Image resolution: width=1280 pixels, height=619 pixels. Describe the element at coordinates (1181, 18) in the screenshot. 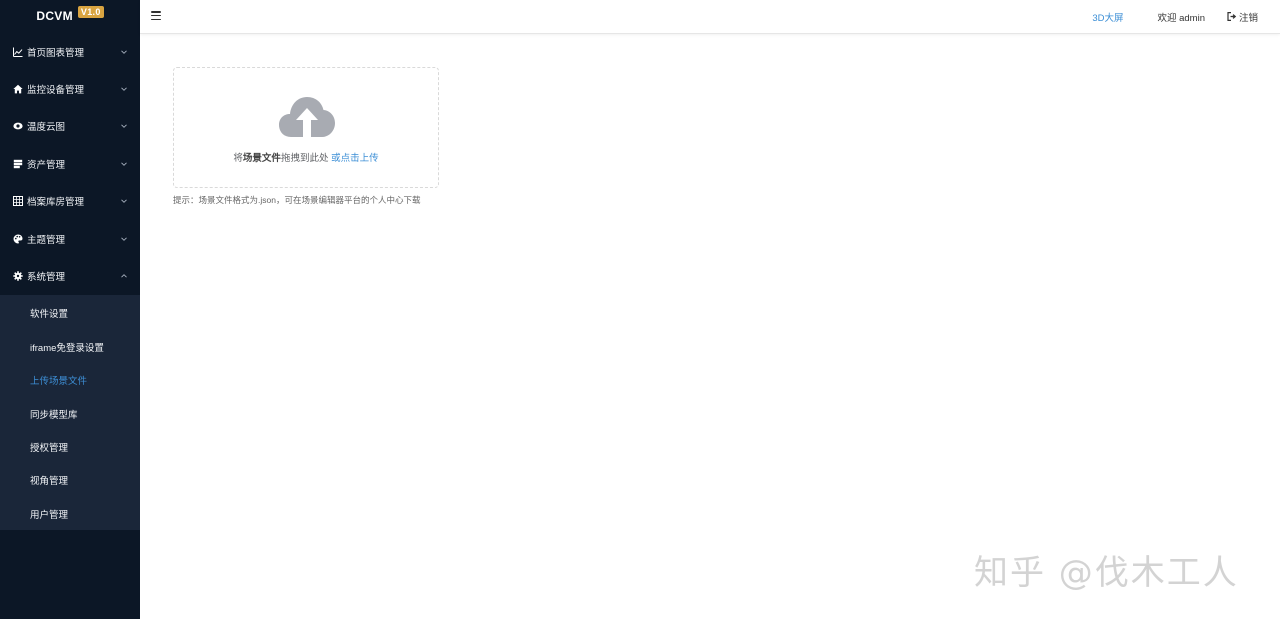

I see `welcome-text: 欢迎 admin` at that location.